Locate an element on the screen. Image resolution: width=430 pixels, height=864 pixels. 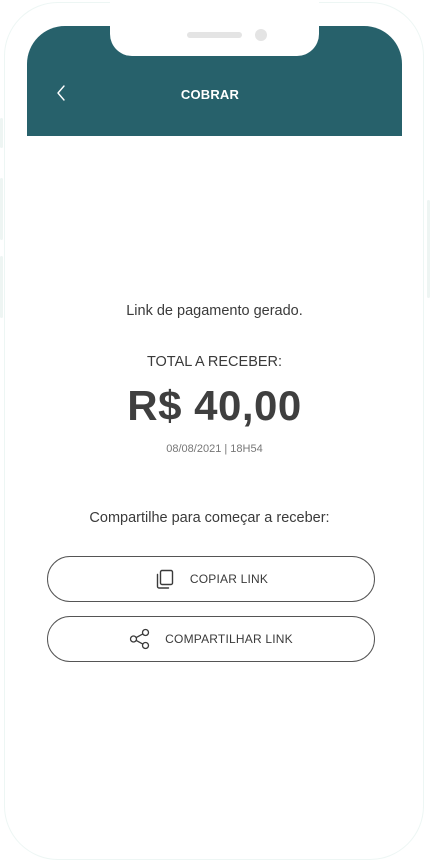
phone-speaker is located at coordinates (214, 35).